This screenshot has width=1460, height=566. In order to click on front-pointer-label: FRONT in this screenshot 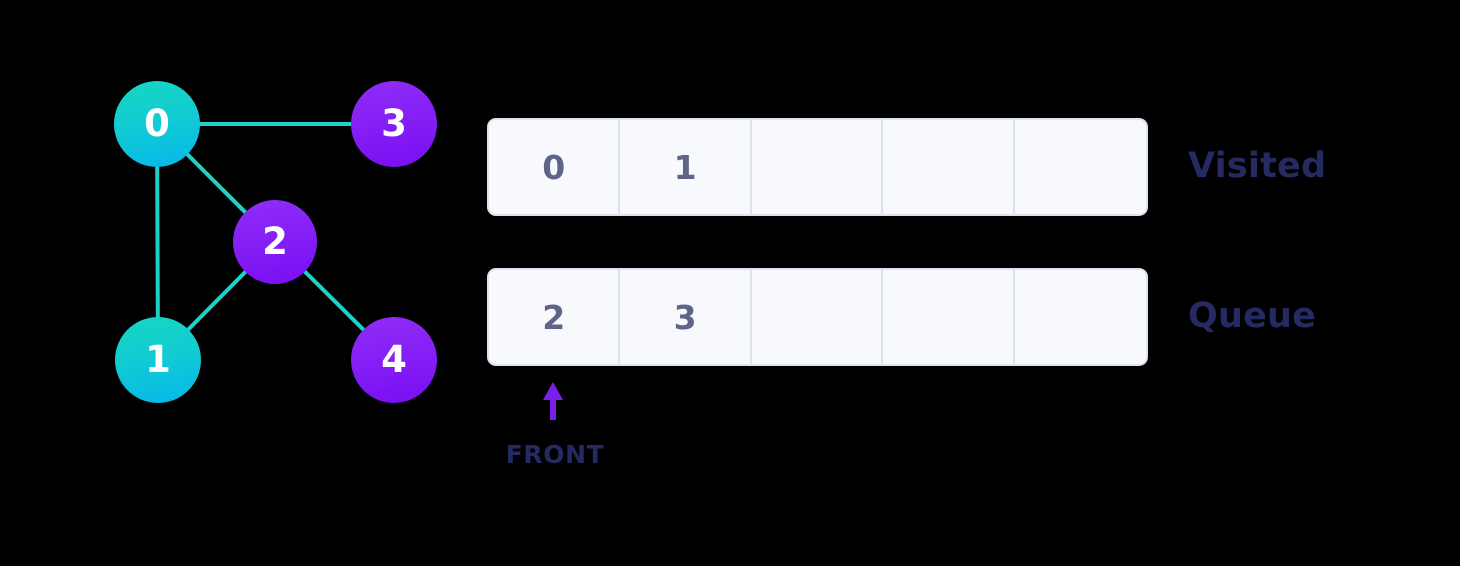, I will do `click(555, 454)`.